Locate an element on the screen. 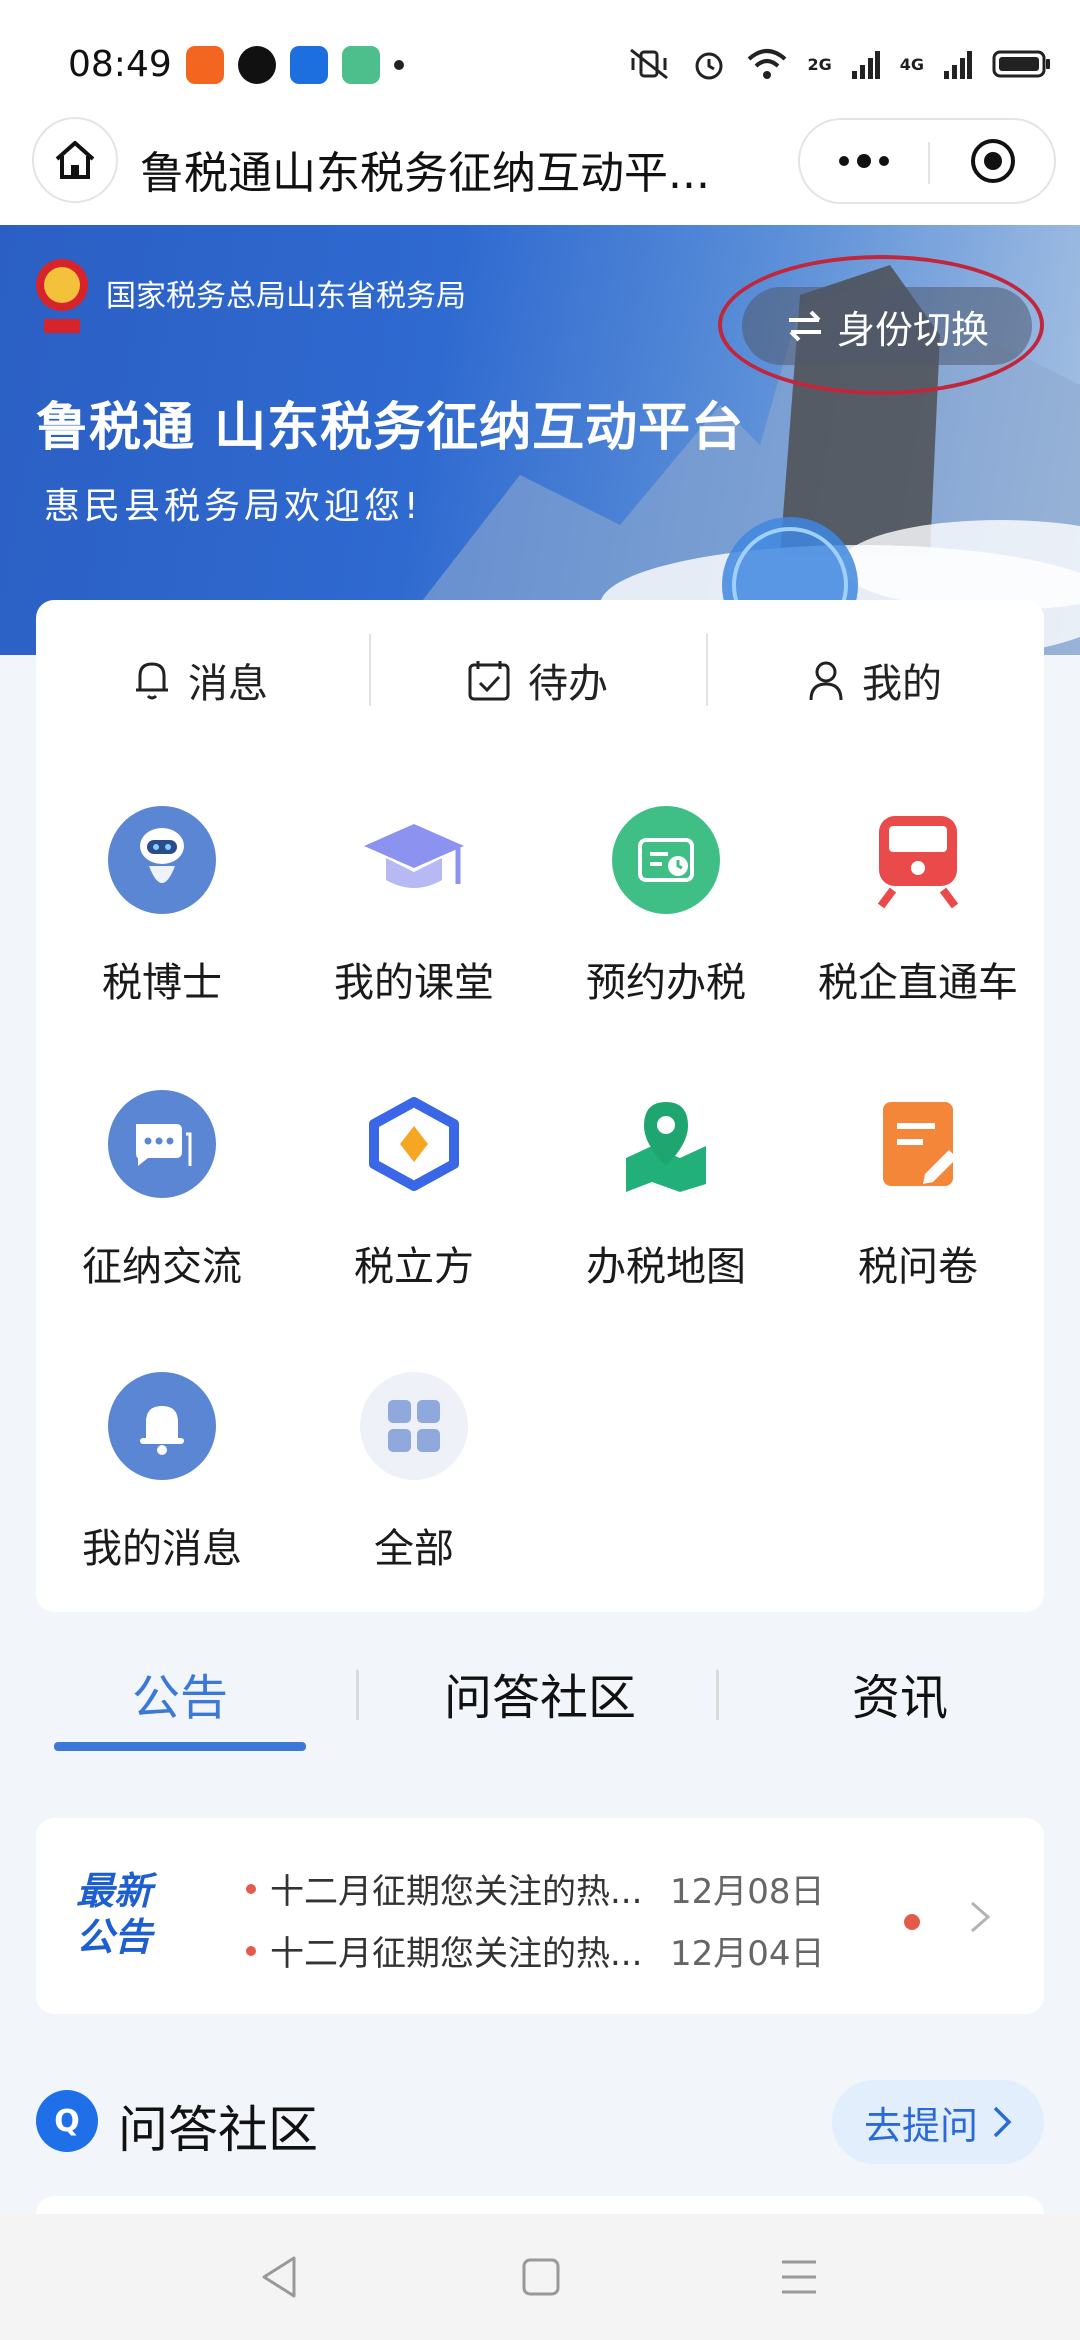  platform-title: 鲁税通 山东税务征纳互动平台 is located at coordinates (390, 428).